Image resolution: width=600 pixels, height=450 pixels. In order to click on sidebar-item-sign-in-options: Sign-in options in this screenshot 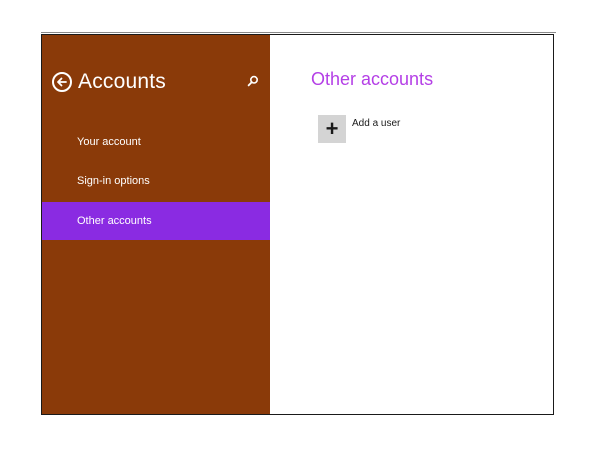, I will do `click(156, 181)`.